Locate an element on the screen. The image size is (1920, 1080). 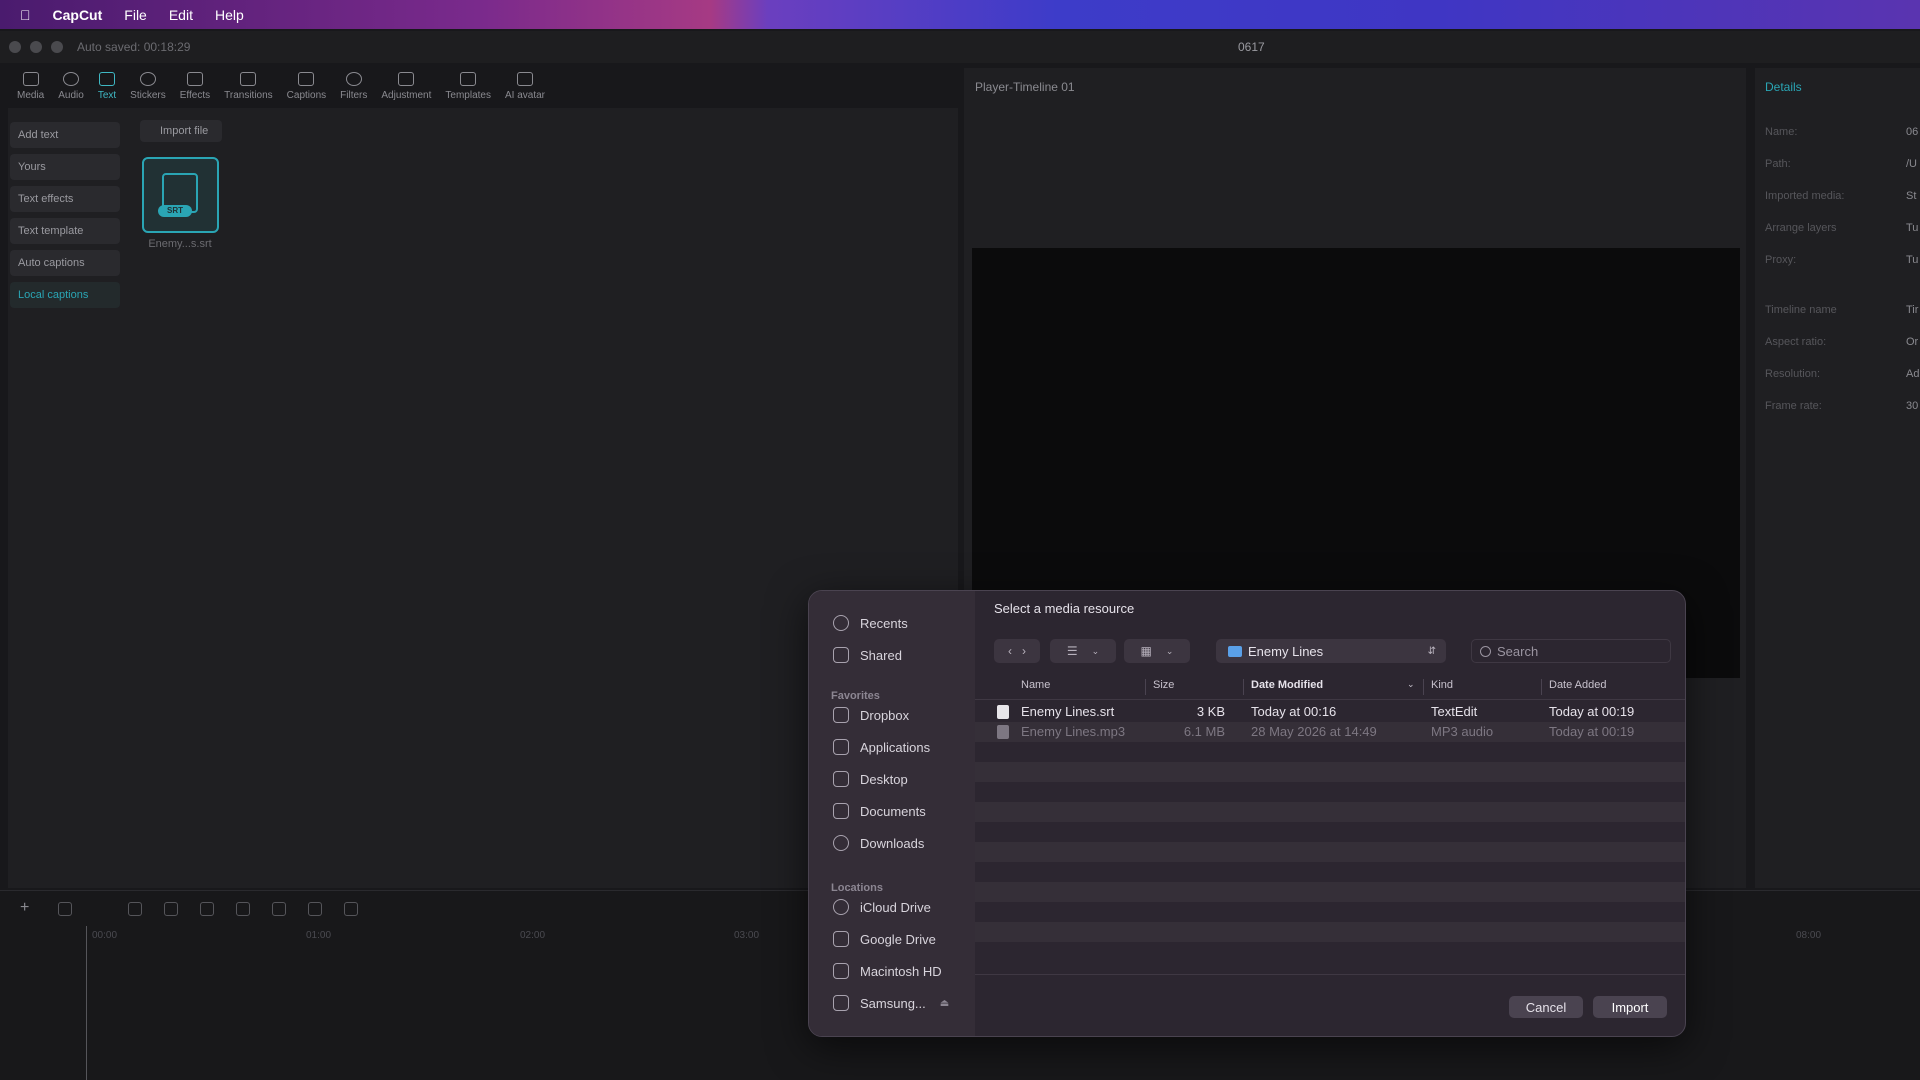
trim-right-icon is located at coordinates (279, 909).